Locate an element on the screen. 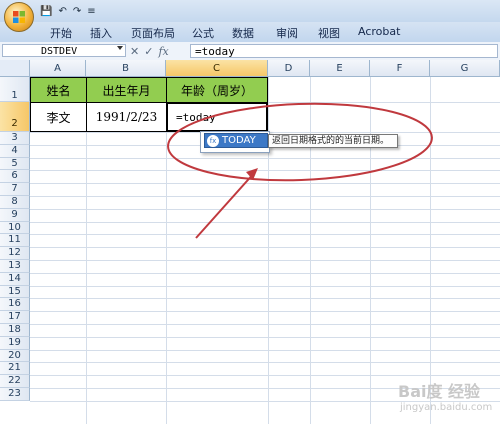  customize-toolbar-icon: ≡ is located at coordinates (91, 11).